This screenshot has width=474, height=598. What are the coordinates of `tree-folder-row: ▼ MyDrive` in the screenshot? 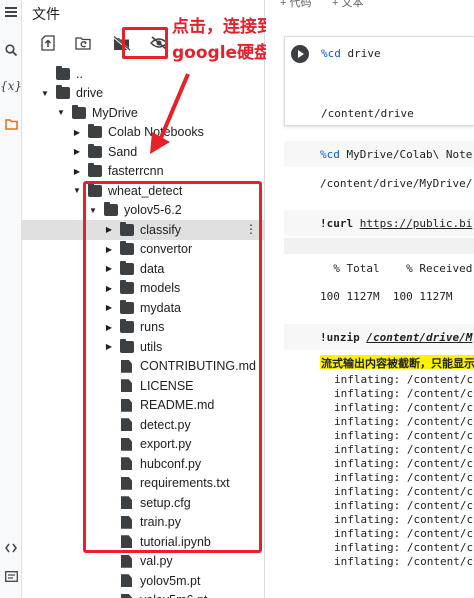 It's located at (143, 113).